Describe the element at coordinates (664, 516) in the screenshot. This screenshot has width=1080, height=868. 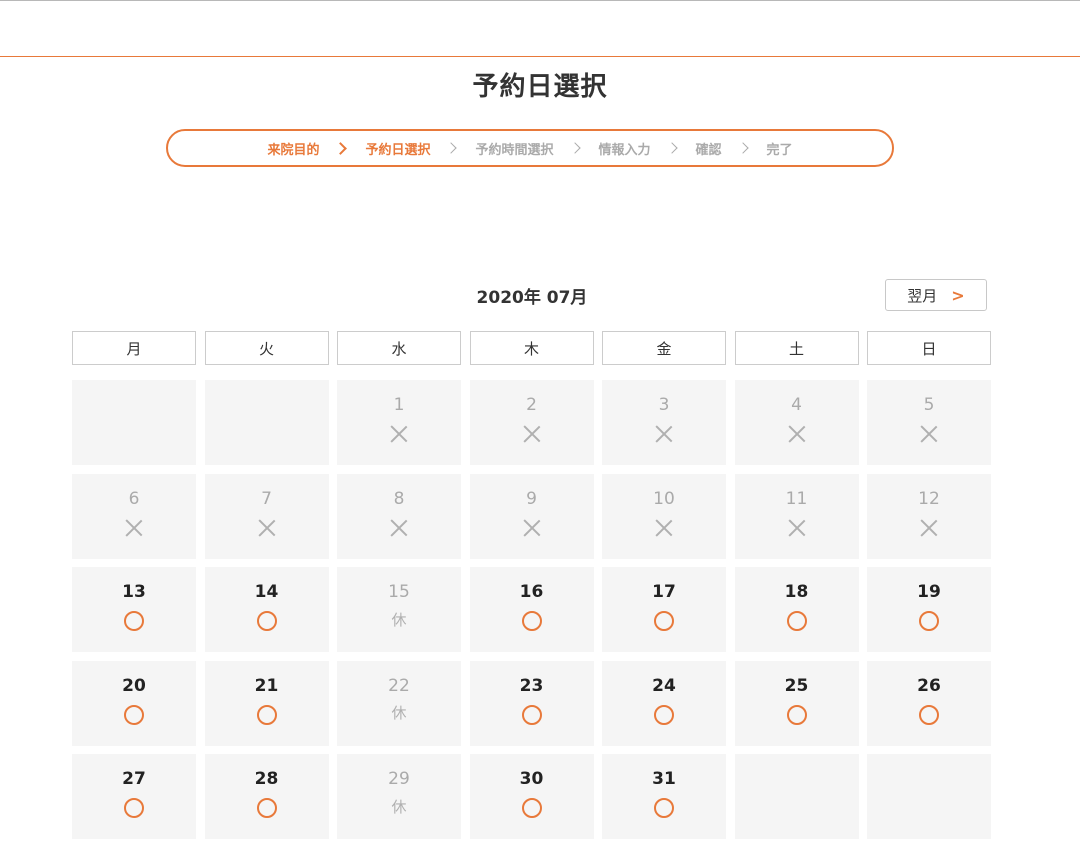
I see `day-cell: 10` at that location.